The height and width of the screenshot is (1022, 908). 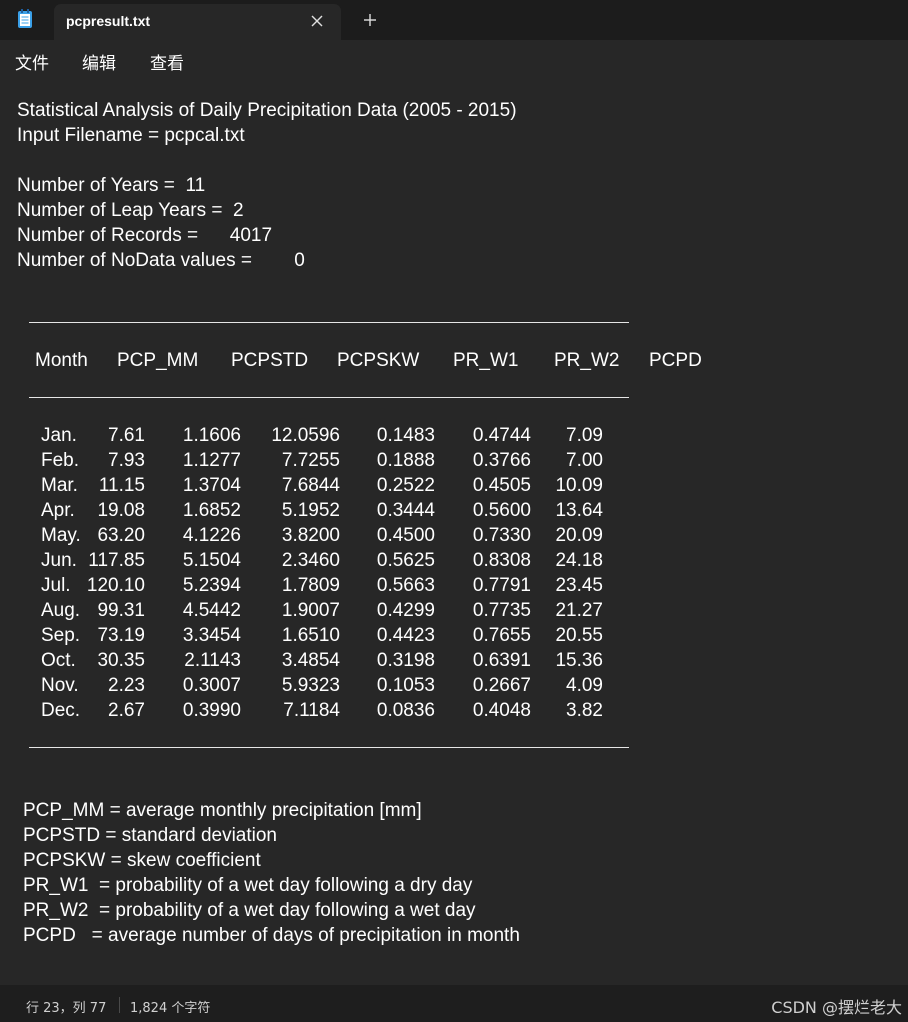 What do you see at coordinates (579, 535) in the screenshot?
I see `cell-pcpd: 20.09` at bounding box center [579, 535].